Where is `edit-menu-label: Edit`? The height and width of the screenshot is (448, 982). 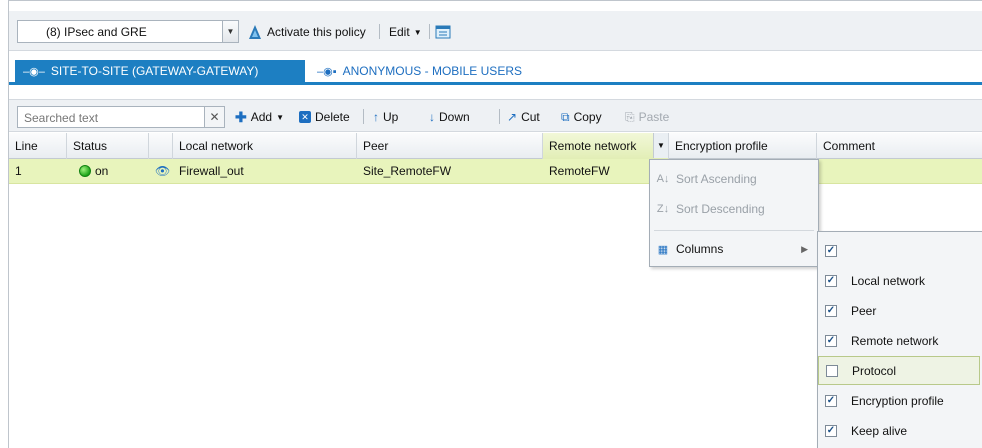 edit-menu-label: Edit is located at coordinates (399, 32).